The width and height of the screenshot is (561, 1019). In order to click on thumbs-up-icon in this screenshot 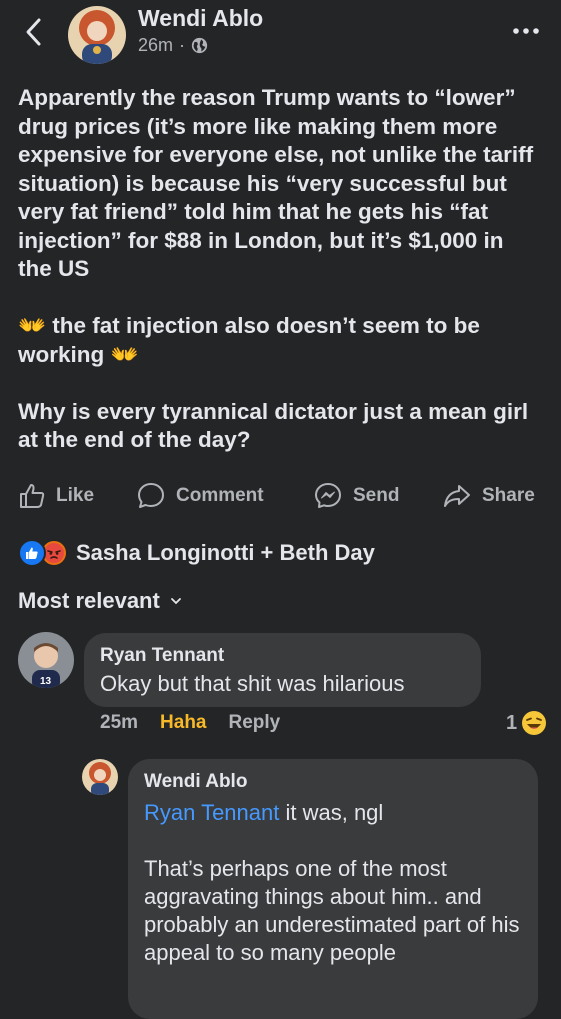, I will do `click(32, 496)`.